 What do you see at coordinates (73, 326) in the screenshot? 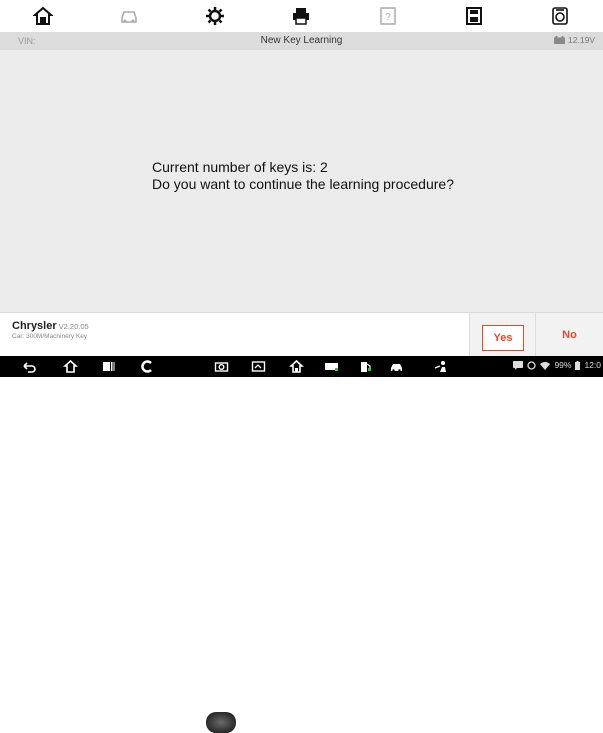
I see `software-version: V2.20.05` at bounding box center [73, 326].